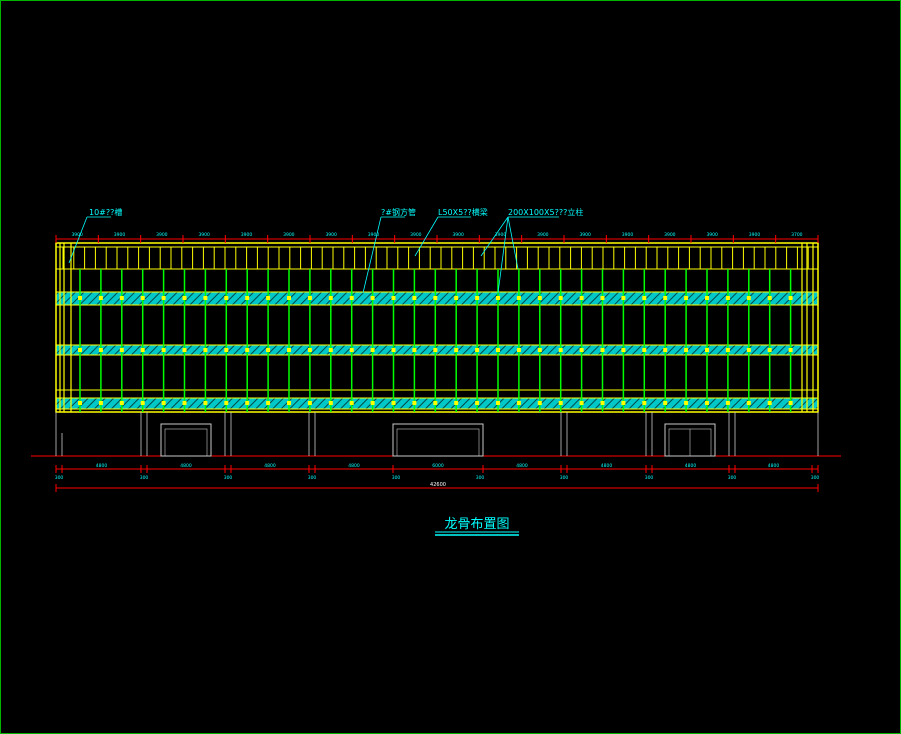  What do you see at coordinates (503, 255) in the screenshot?
I see `callout-leader` at bounding box center [503, 255].